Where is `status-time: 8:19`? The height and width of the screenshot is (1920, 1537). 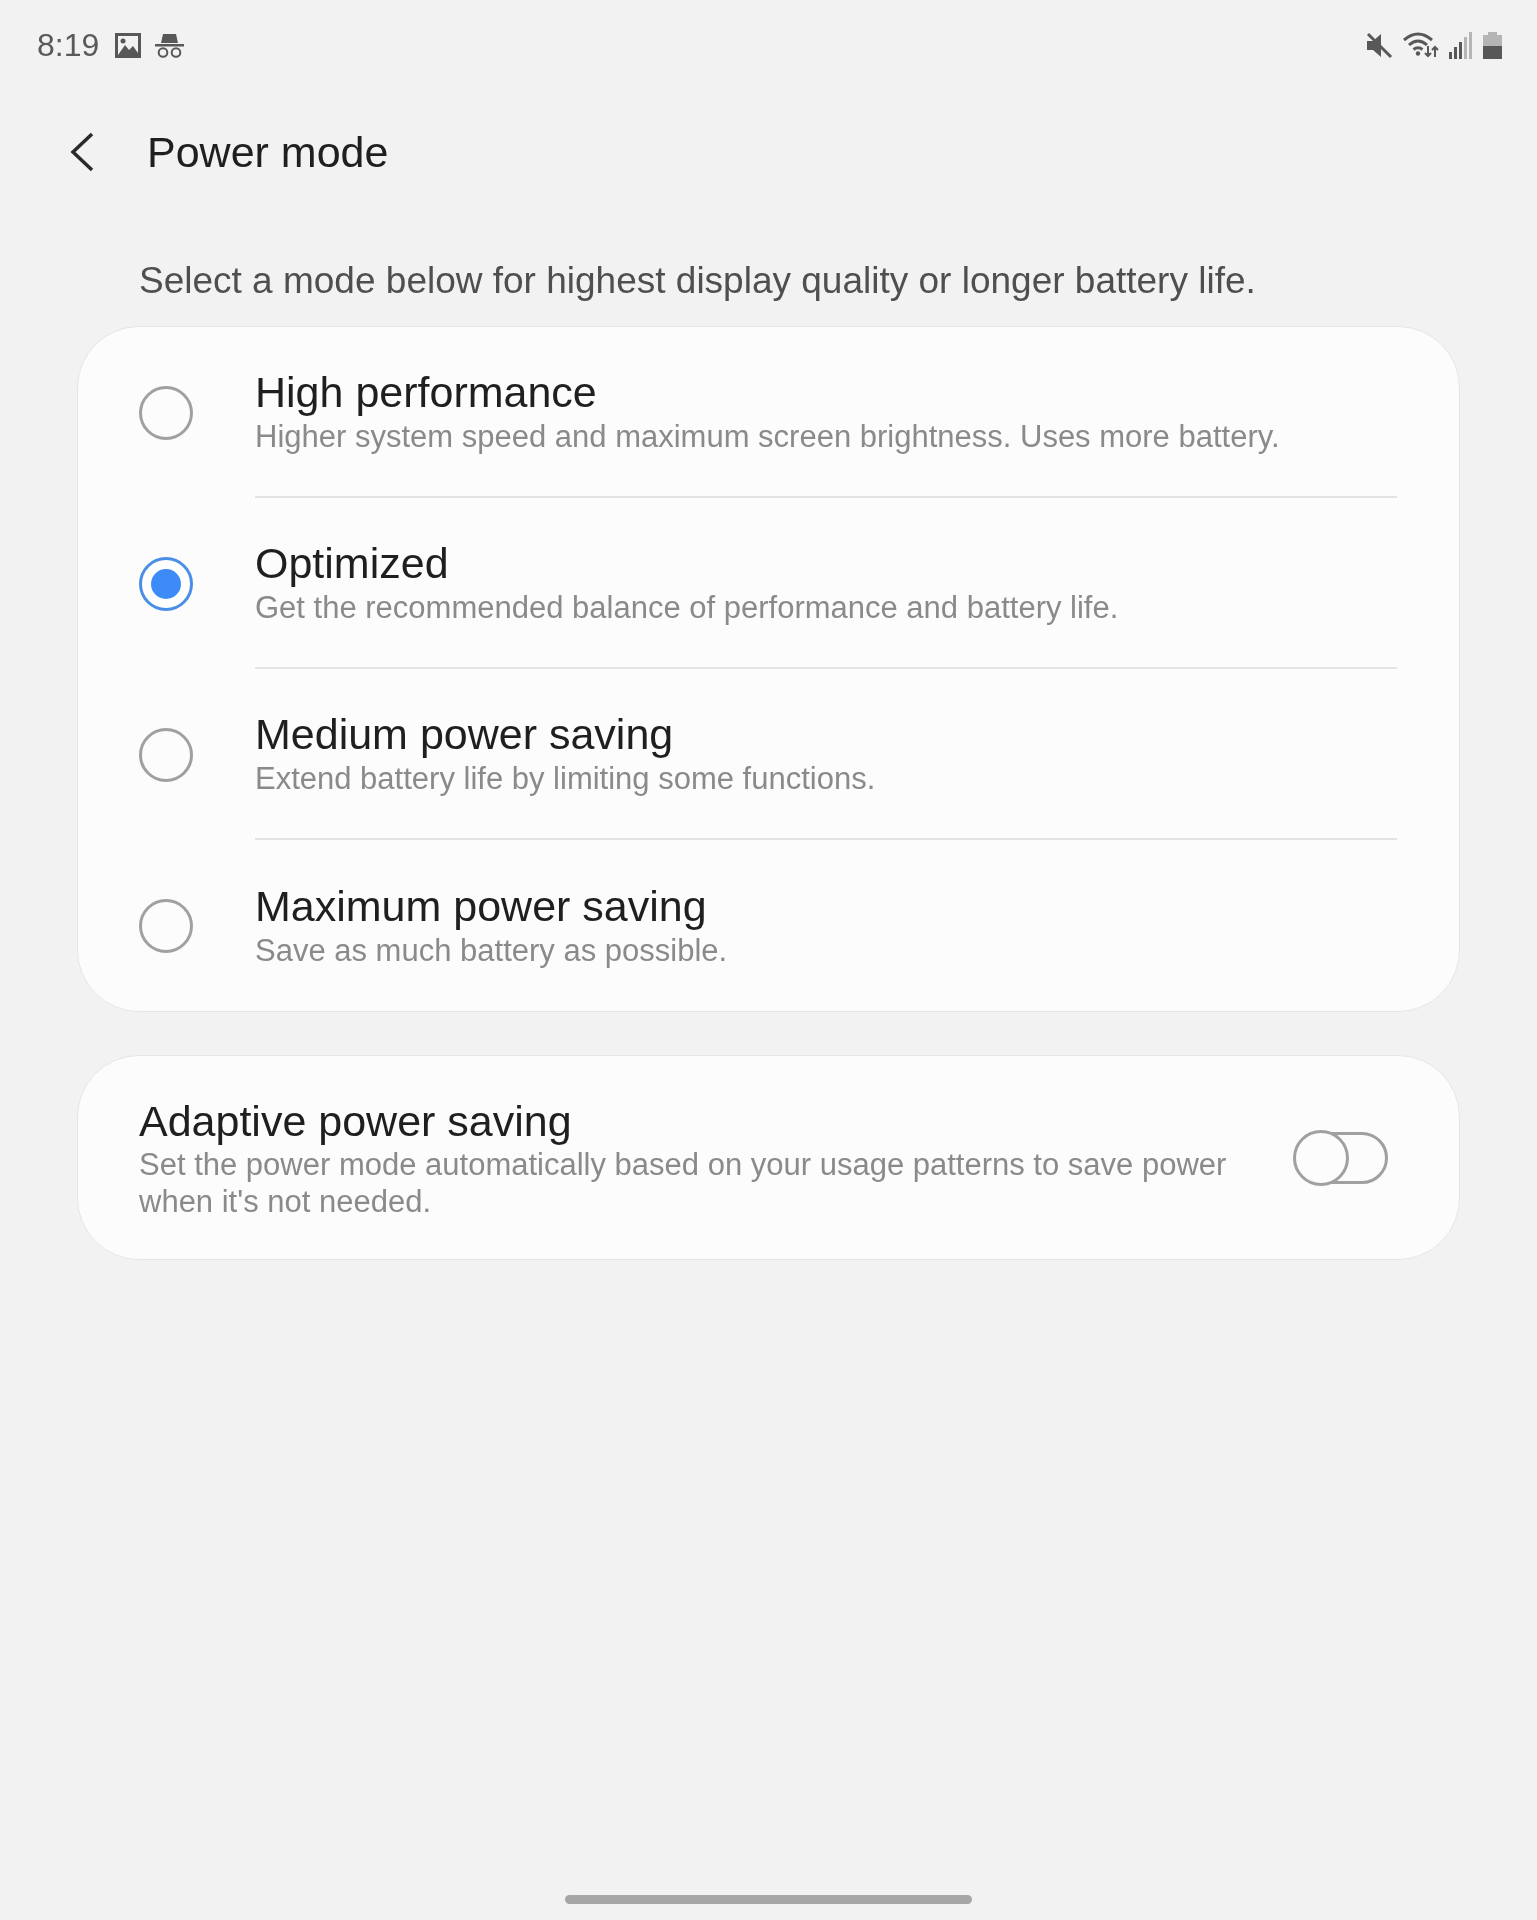
status-time: 8:19 is located at coordinates (68, 45).